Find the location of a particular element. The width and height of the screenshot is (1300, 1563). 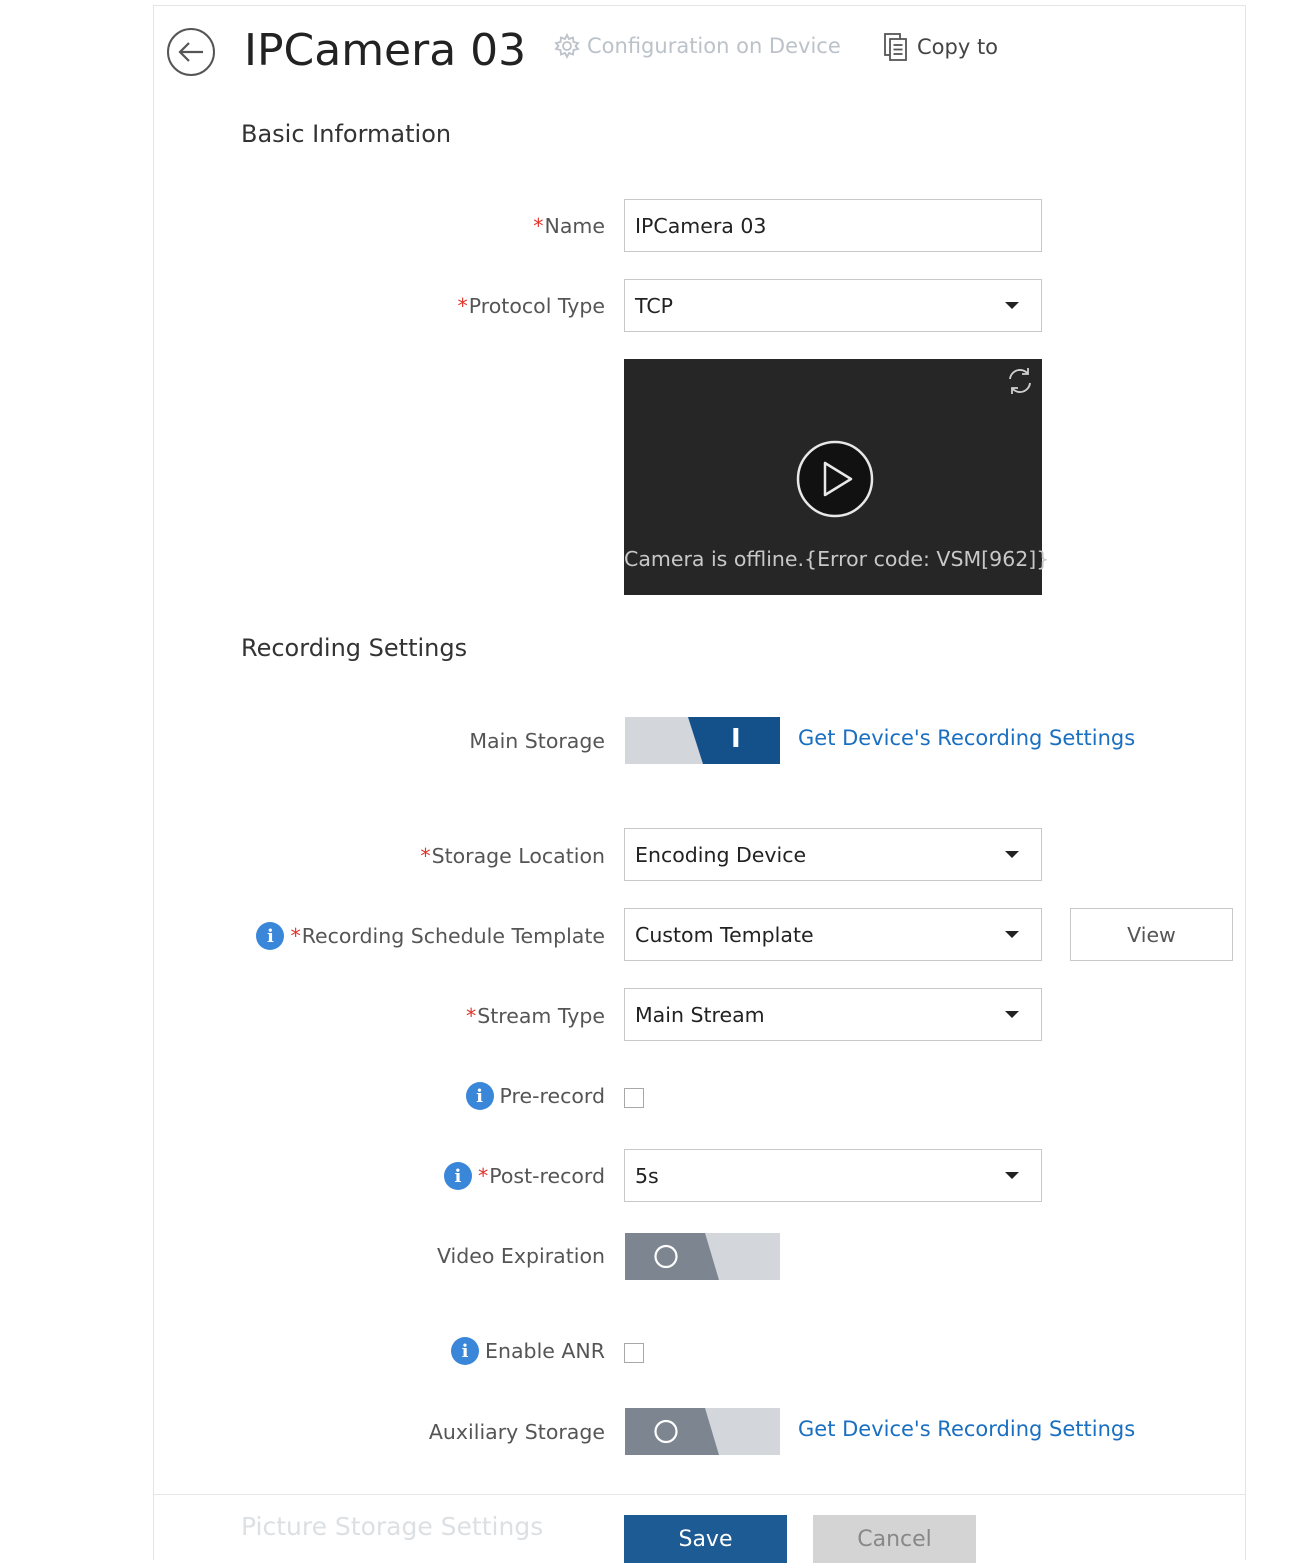

pre-record-label-text: Pre-record is located at coordinates (552, 1096).